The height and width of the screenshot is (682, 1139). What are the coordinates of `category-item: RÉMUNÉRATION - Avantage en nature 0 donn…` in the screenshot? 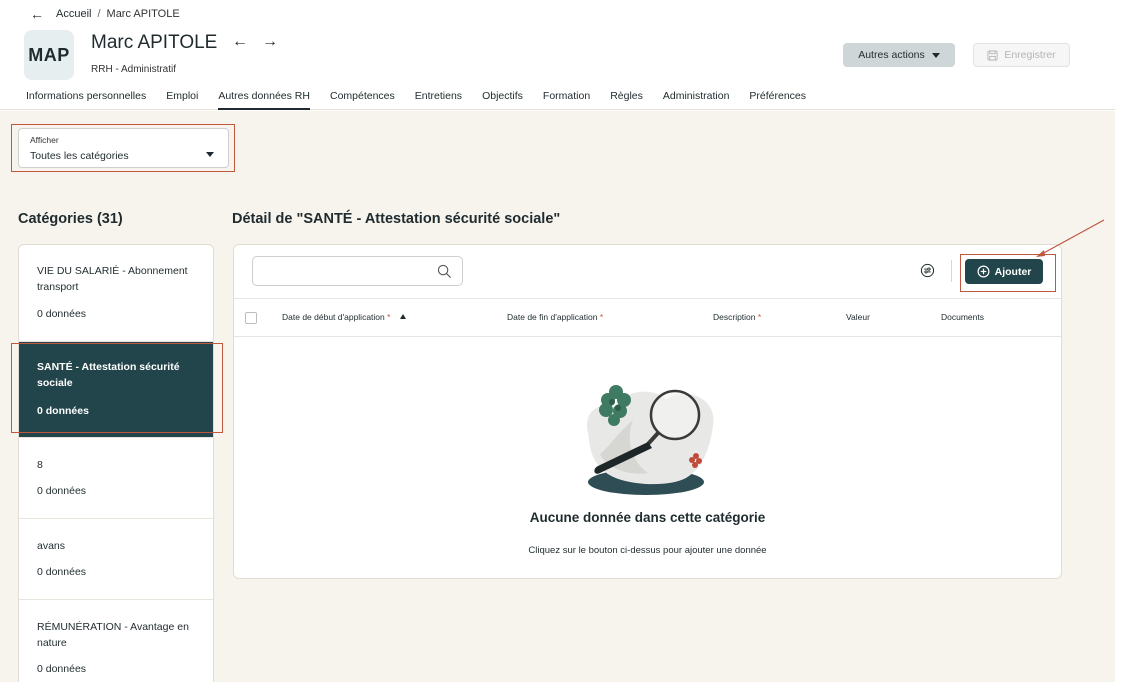 It's located at (116, 641).